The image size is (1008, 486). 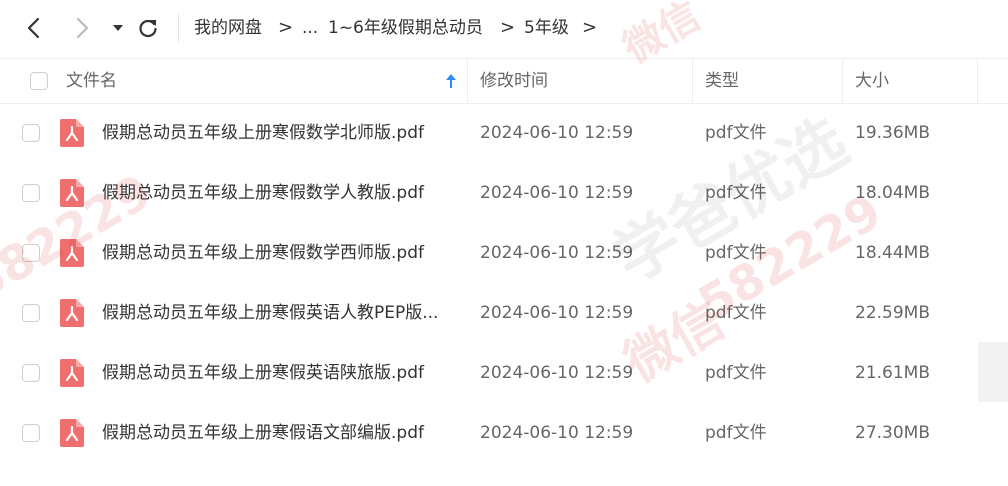 I want to click on file-size: 21.61MB, so click(x=892, y=373).